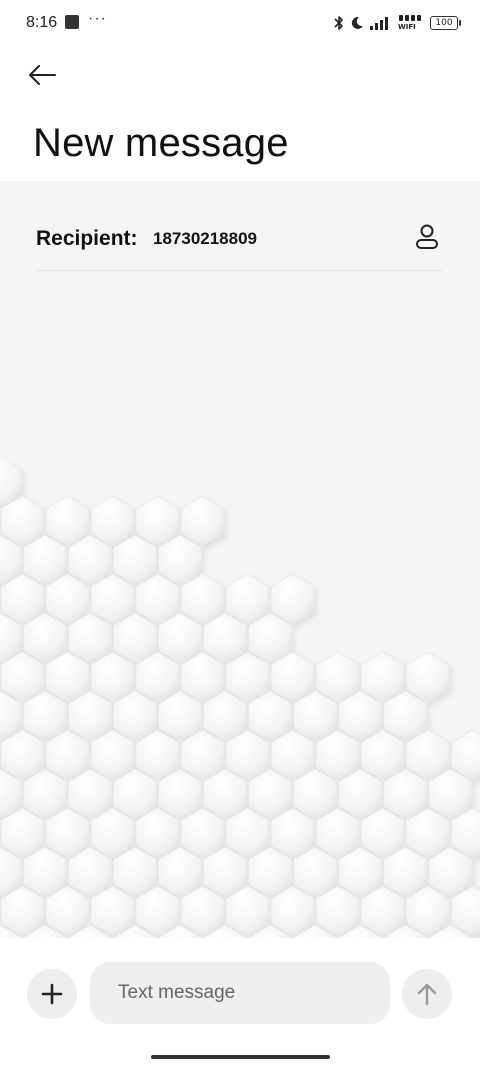  What do you see at coordinates (240, 993) in the screenshot?
I see `message-input` at bounding box center [240, 993].